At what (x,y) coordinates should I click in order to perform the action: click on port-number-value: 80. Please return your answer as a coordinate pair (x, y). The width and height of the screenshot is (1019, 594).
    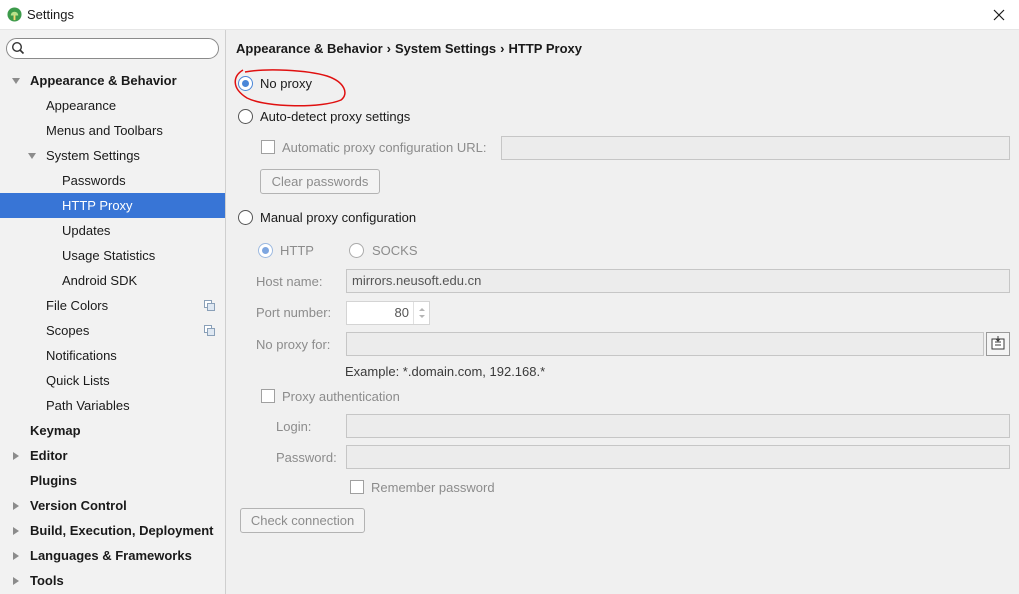
    Looking at the image, I should click on (401, 312).